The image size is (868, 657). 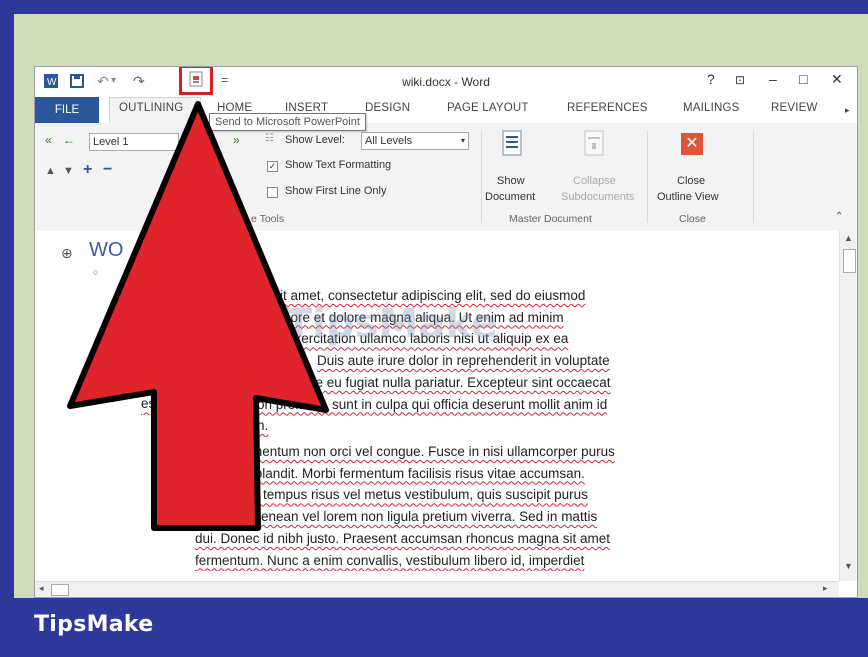 I want to click on tab-page-layout: PAGE LAYOUT, so click(x=488, y=108).